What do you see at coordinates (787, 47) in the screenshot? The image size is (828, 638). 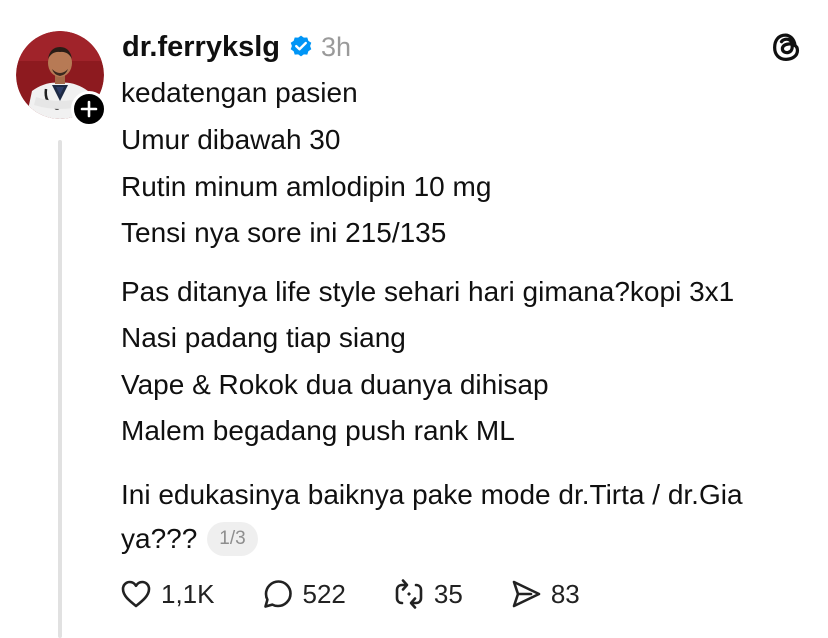 I see `threads-logo-icon` at bounding box center [787, 47].